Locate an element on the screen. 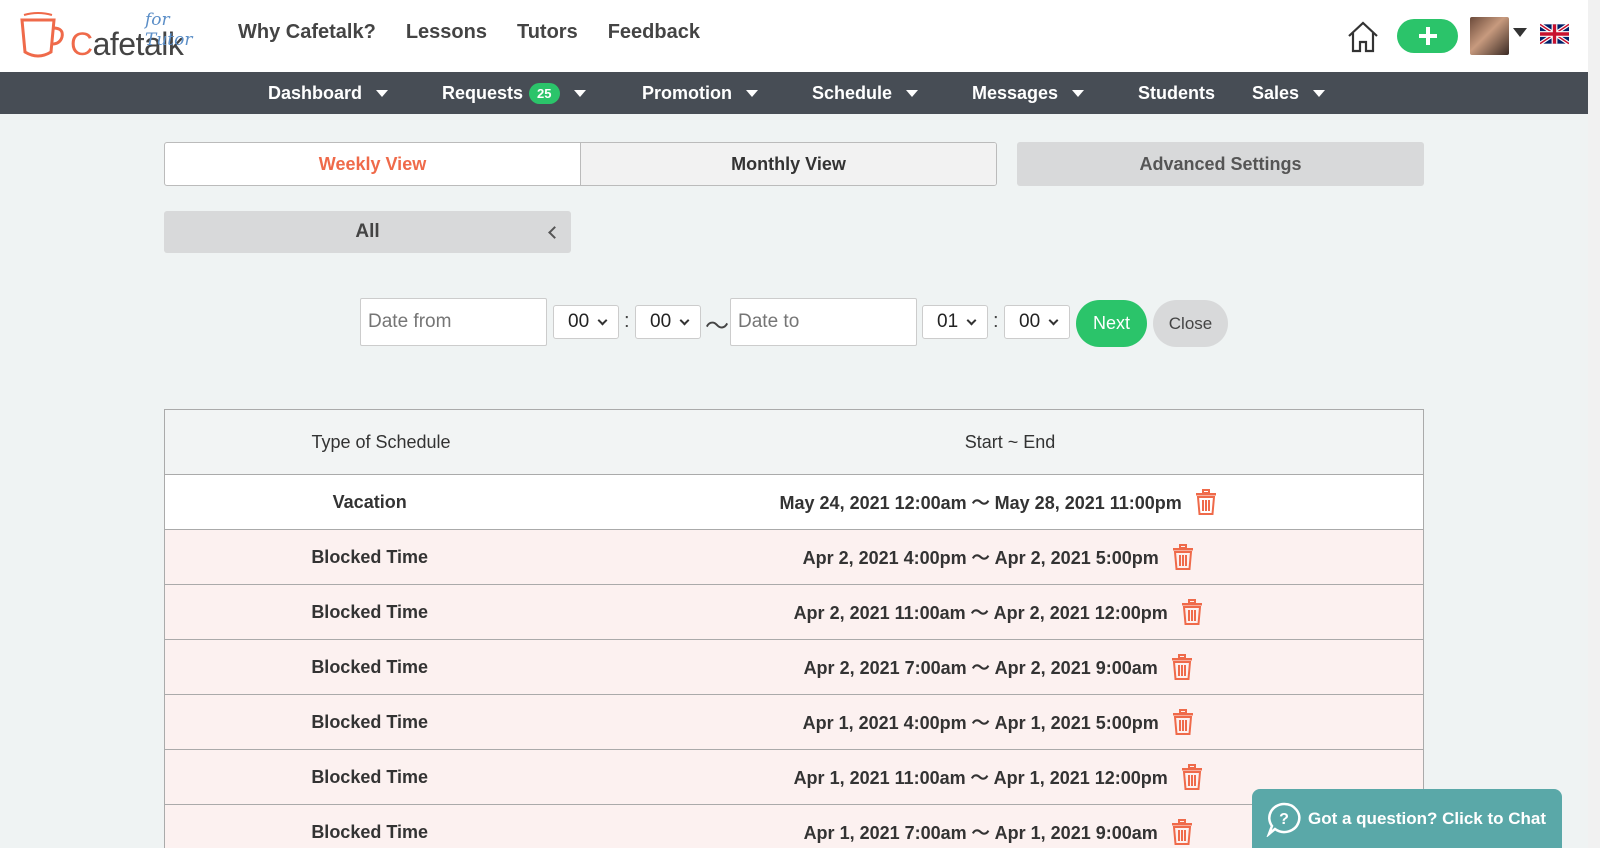 Image resolution: width=1600 pixels, height=848 pixels. chevron-left-icon is located at coordinates (554, 232).